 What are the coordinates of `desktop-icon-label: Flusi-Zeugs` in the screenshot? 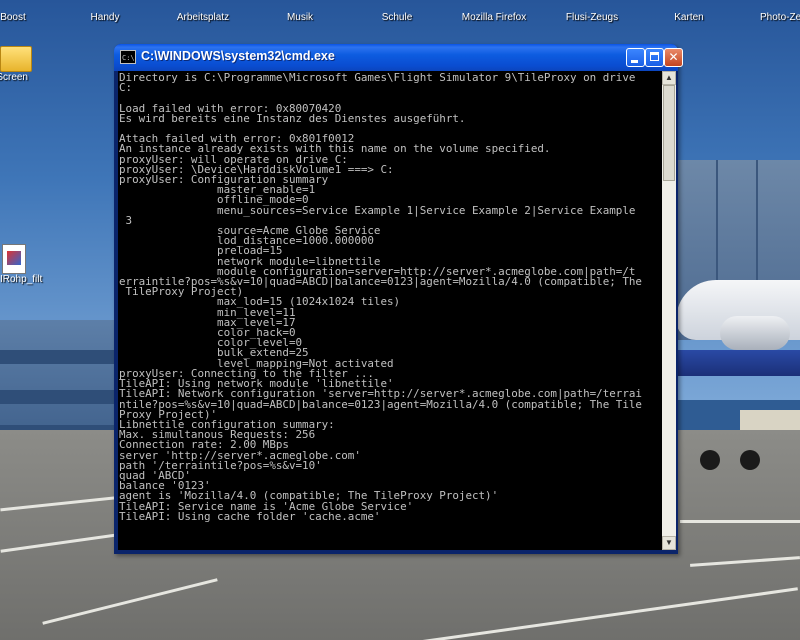 It's located at (592, 17).